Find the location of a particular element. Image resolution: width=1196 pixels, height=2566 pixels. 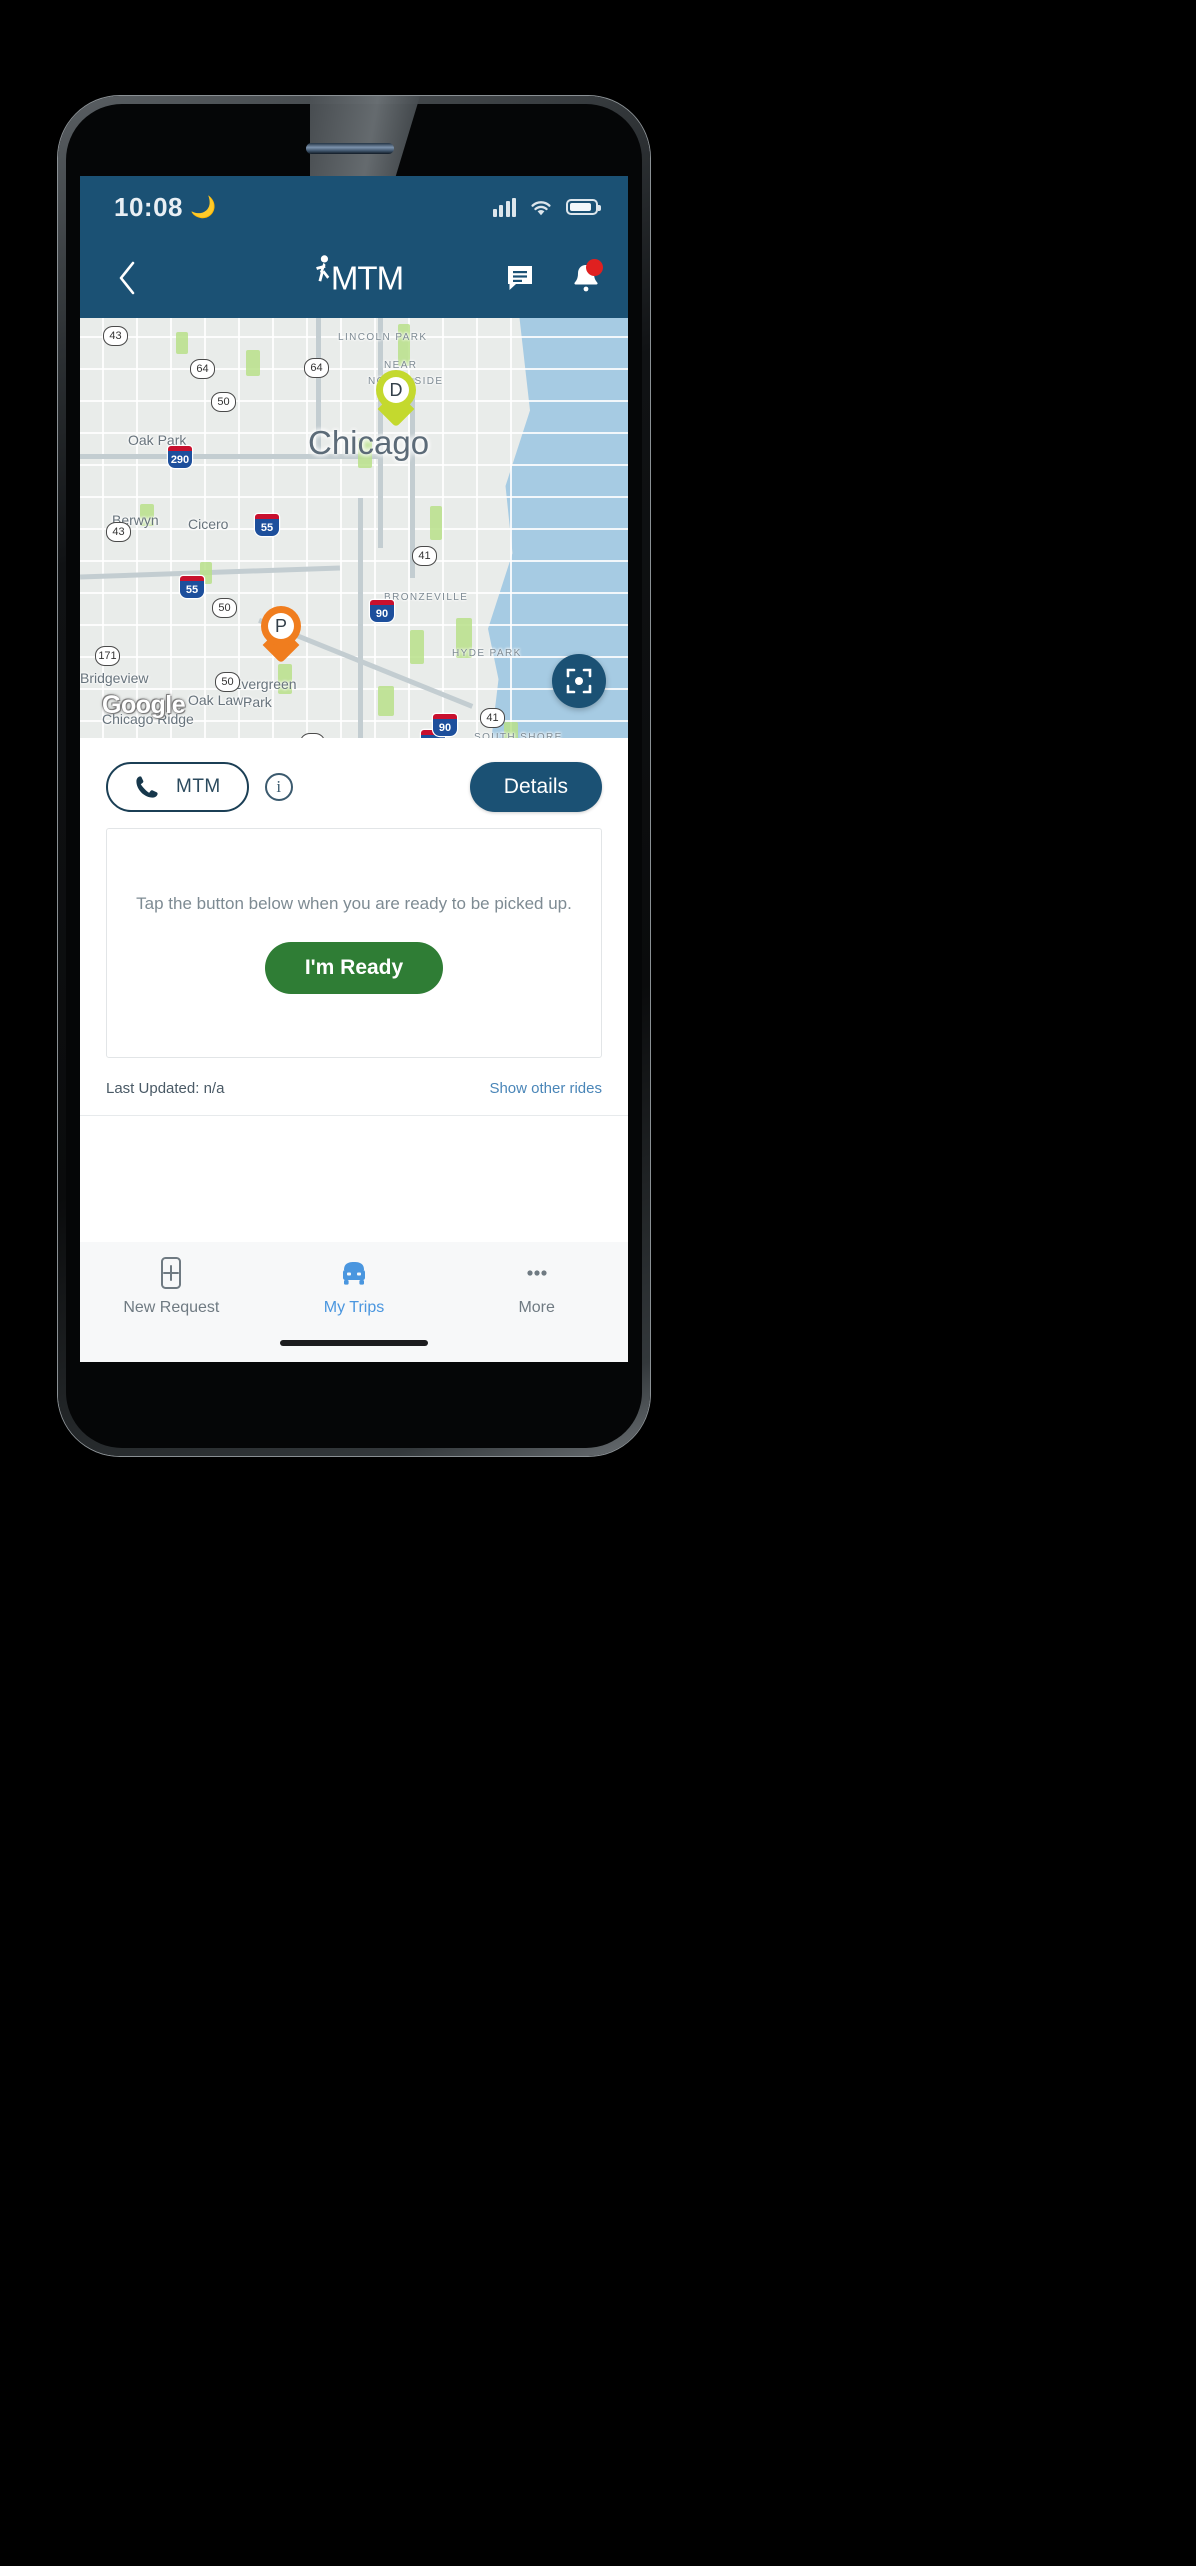

mtm-person-logomark is located at coordinates (323, 268).